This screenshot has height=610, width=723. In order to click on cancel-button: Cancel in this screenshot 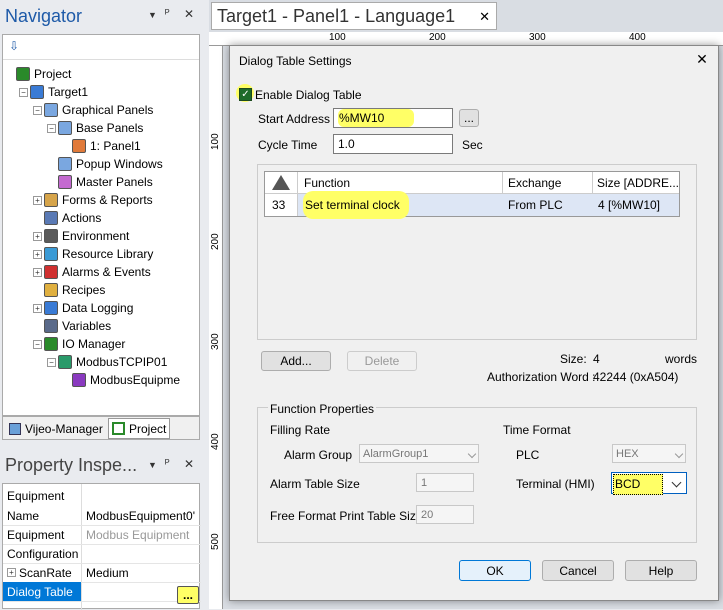, I will do `click(578, 570)`.